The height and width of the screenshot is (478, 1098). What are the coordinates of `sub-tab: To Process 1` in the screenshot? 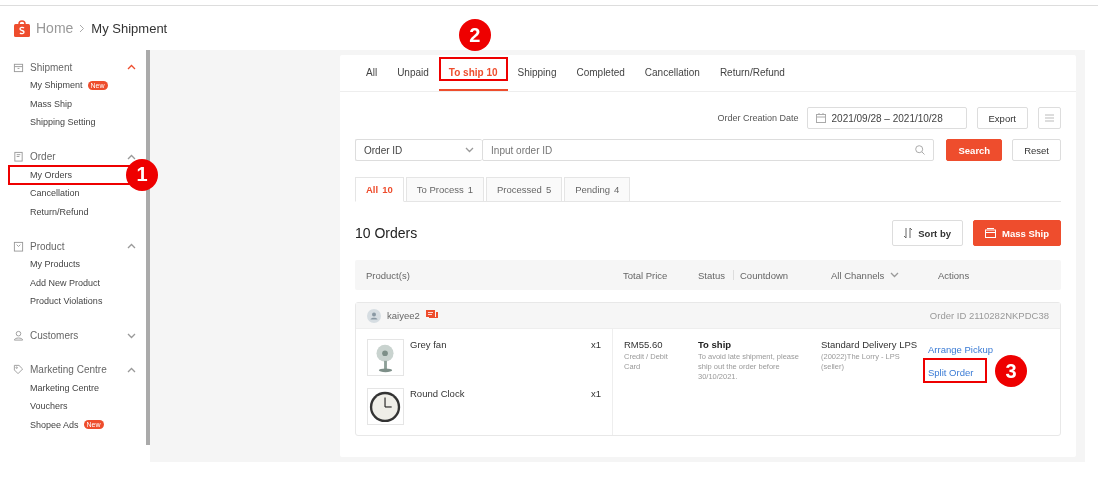 It's located at (444, 189).